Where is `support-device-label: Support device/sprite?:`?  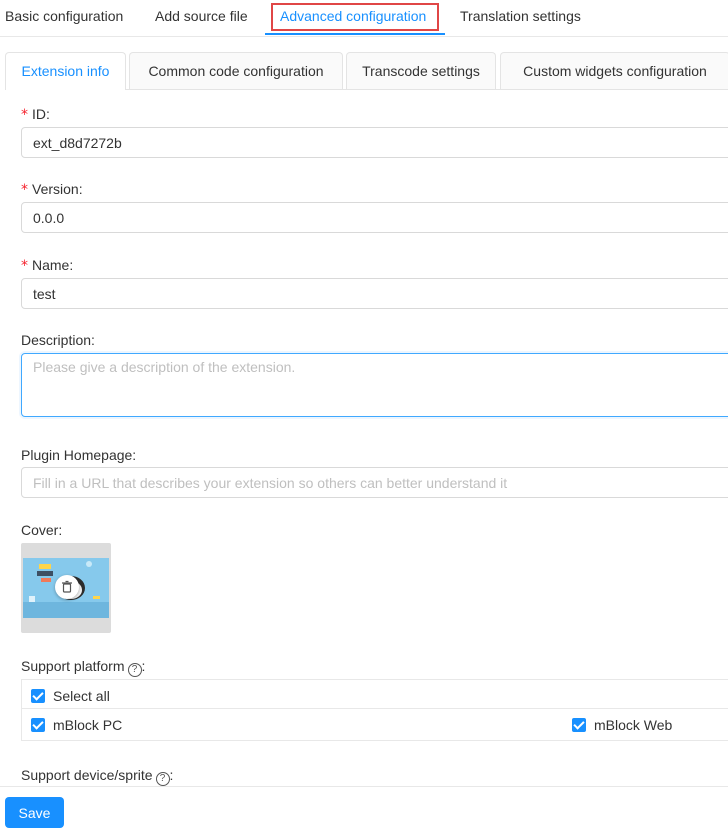
support-device-label: Support device/sprite?: is located at coordinates (97, 776).